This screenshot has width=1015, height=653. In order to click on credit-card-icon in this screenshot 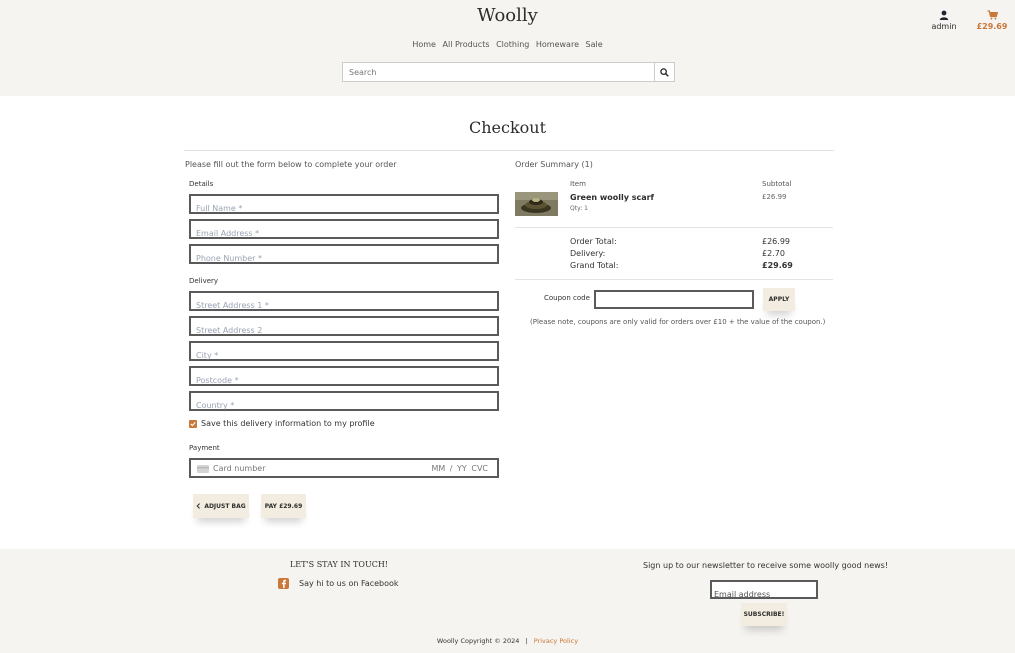, I will do `click(203, 469)`.